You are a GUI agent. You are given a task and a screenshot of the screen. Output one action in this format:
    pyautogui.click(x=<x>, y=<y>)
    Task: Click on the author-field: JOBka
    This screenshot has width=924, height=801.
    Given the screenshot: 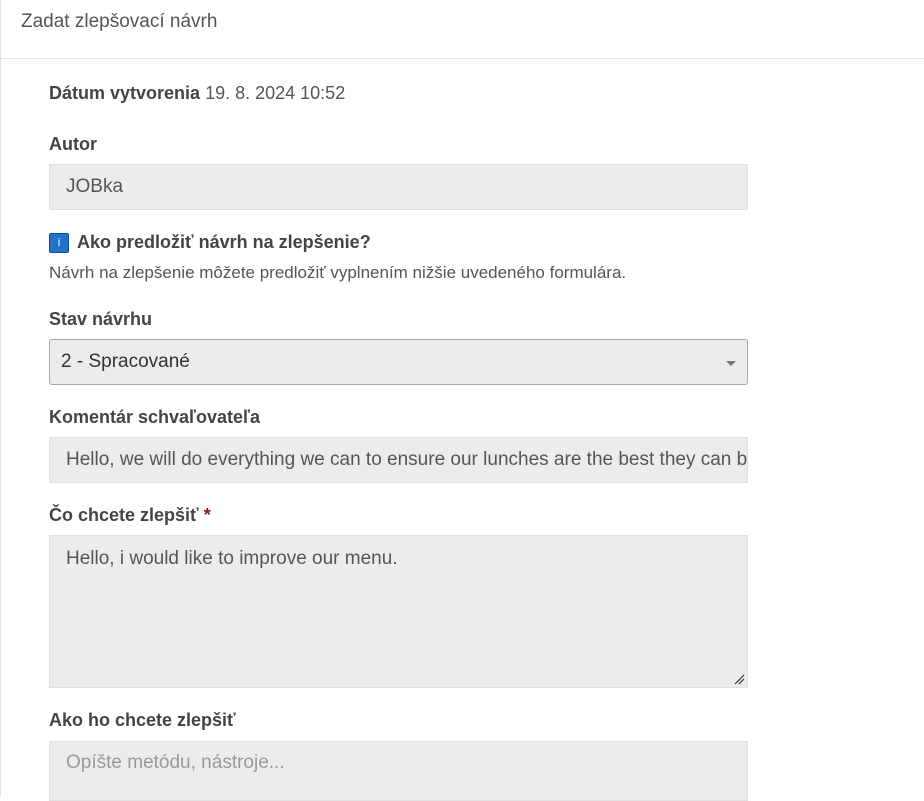 What is the action you would take?
    pyautogui.click(x=398, y=187)
    